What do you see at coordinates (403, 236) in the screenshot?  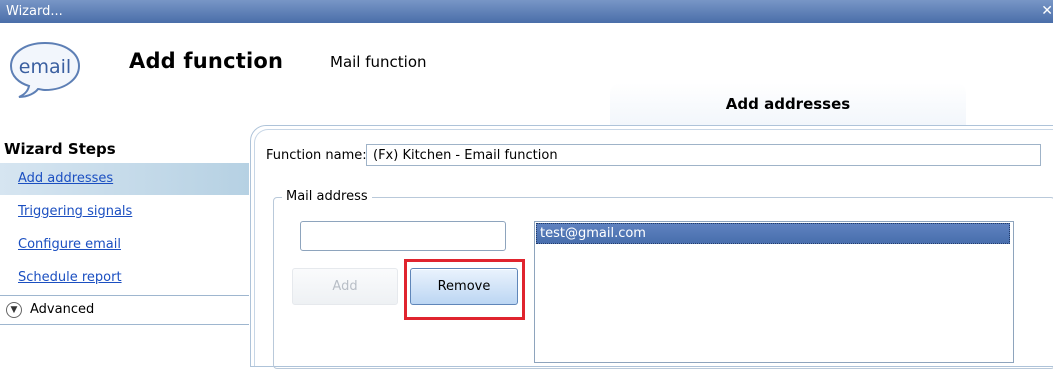 I see `email-address-input` at bounding box center [403, 236].